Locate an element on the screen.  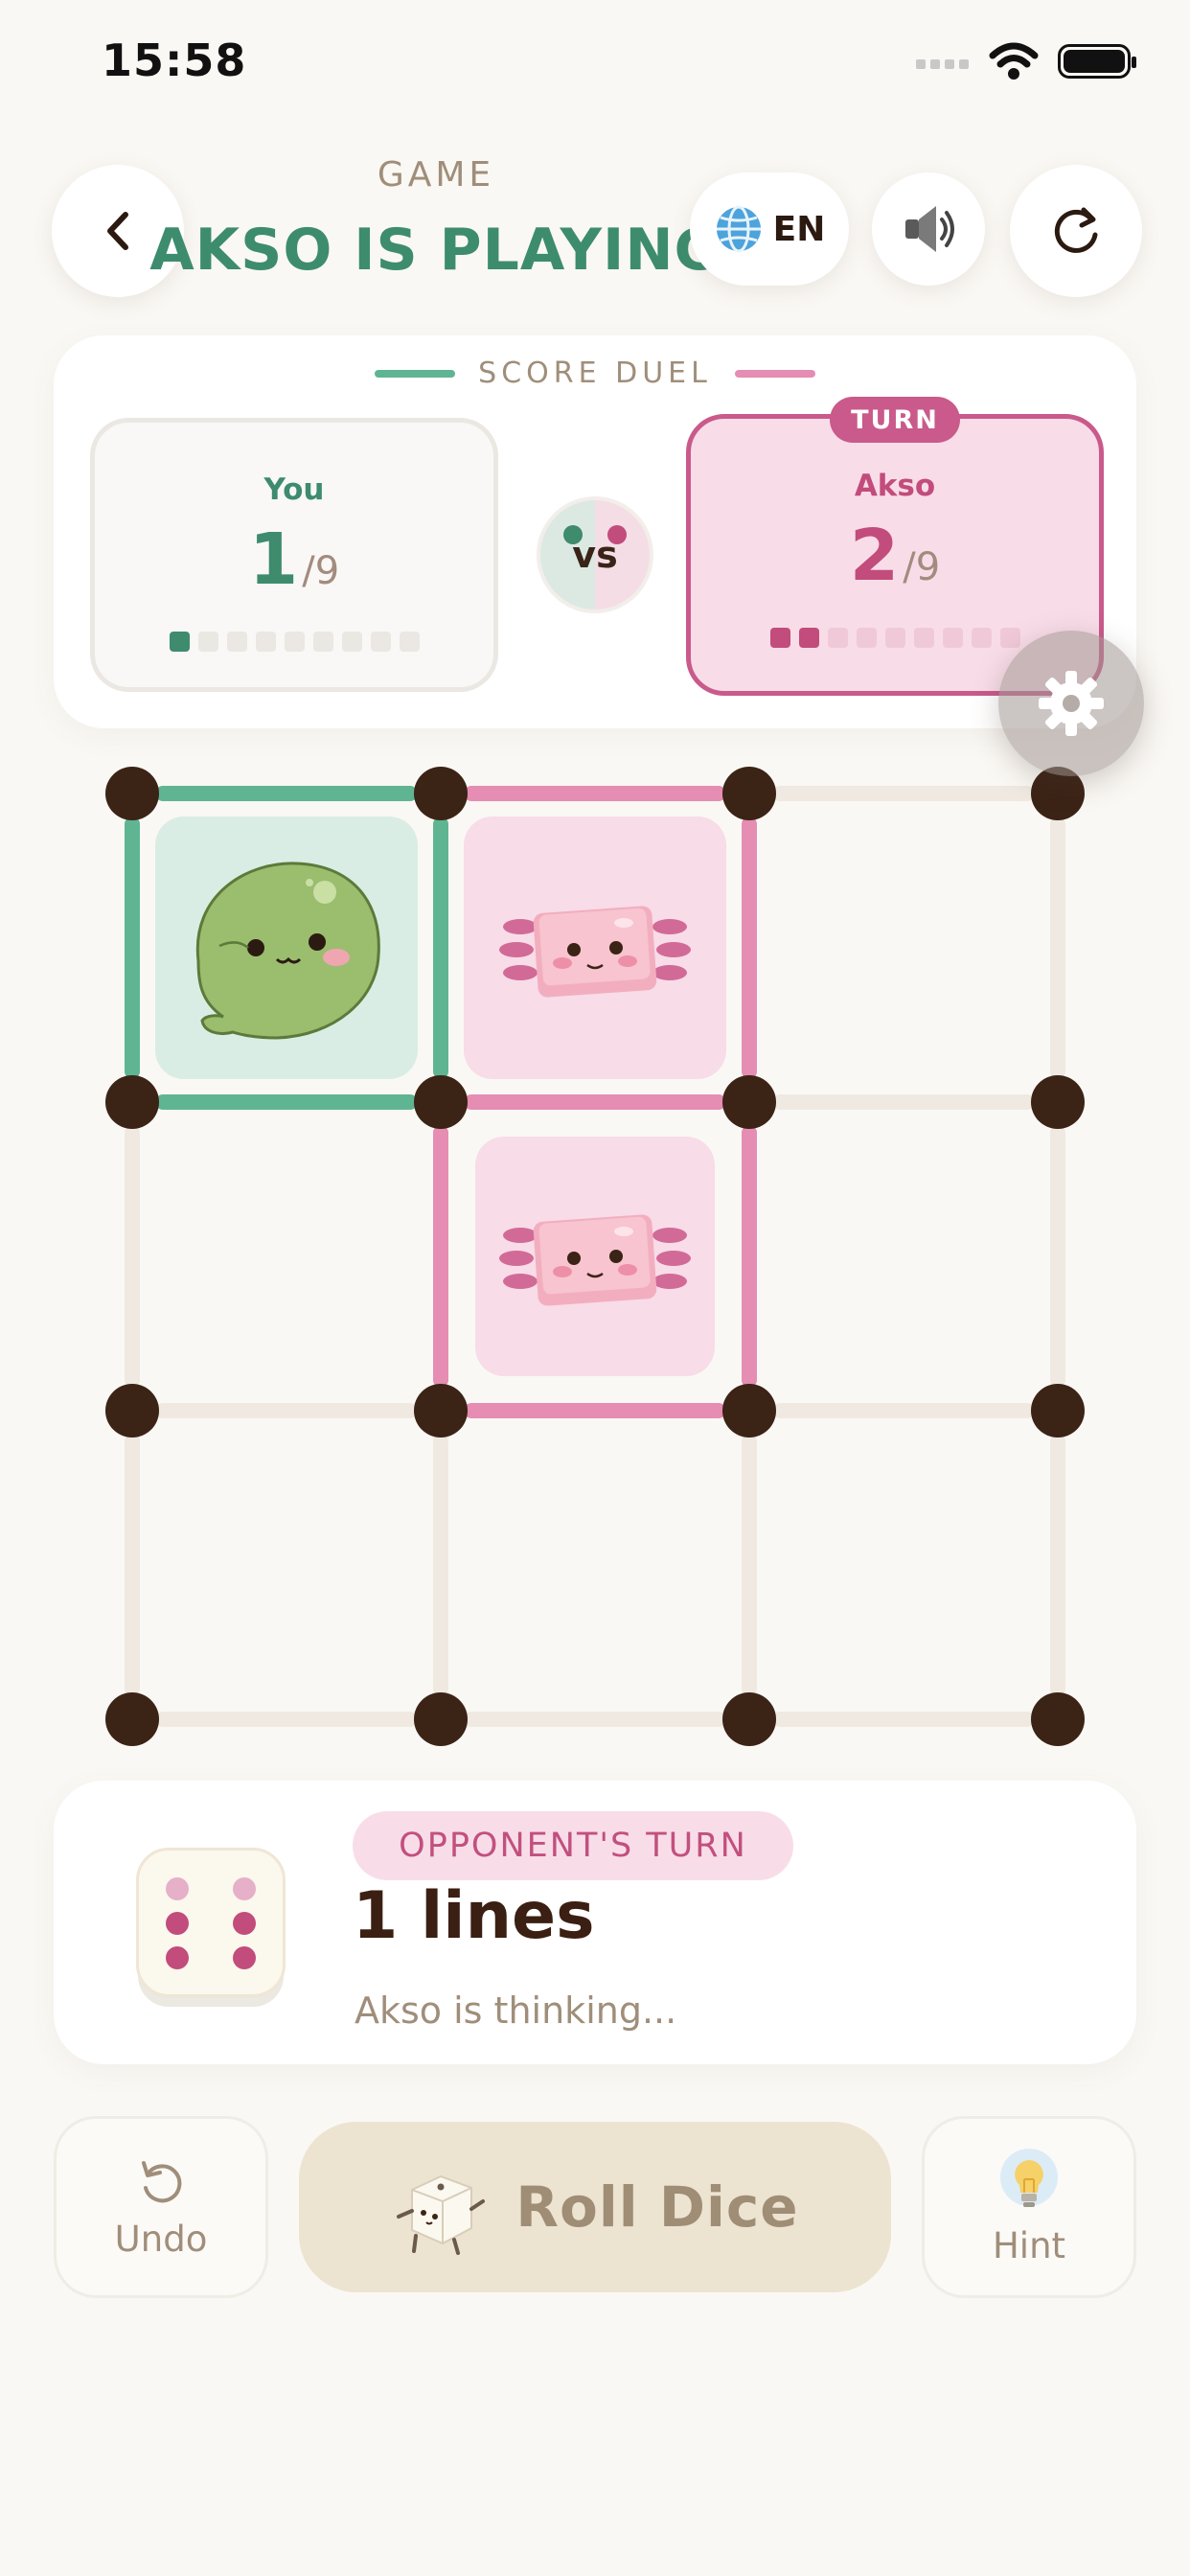
chevron-left-icon is located at coordinates (118, 231).